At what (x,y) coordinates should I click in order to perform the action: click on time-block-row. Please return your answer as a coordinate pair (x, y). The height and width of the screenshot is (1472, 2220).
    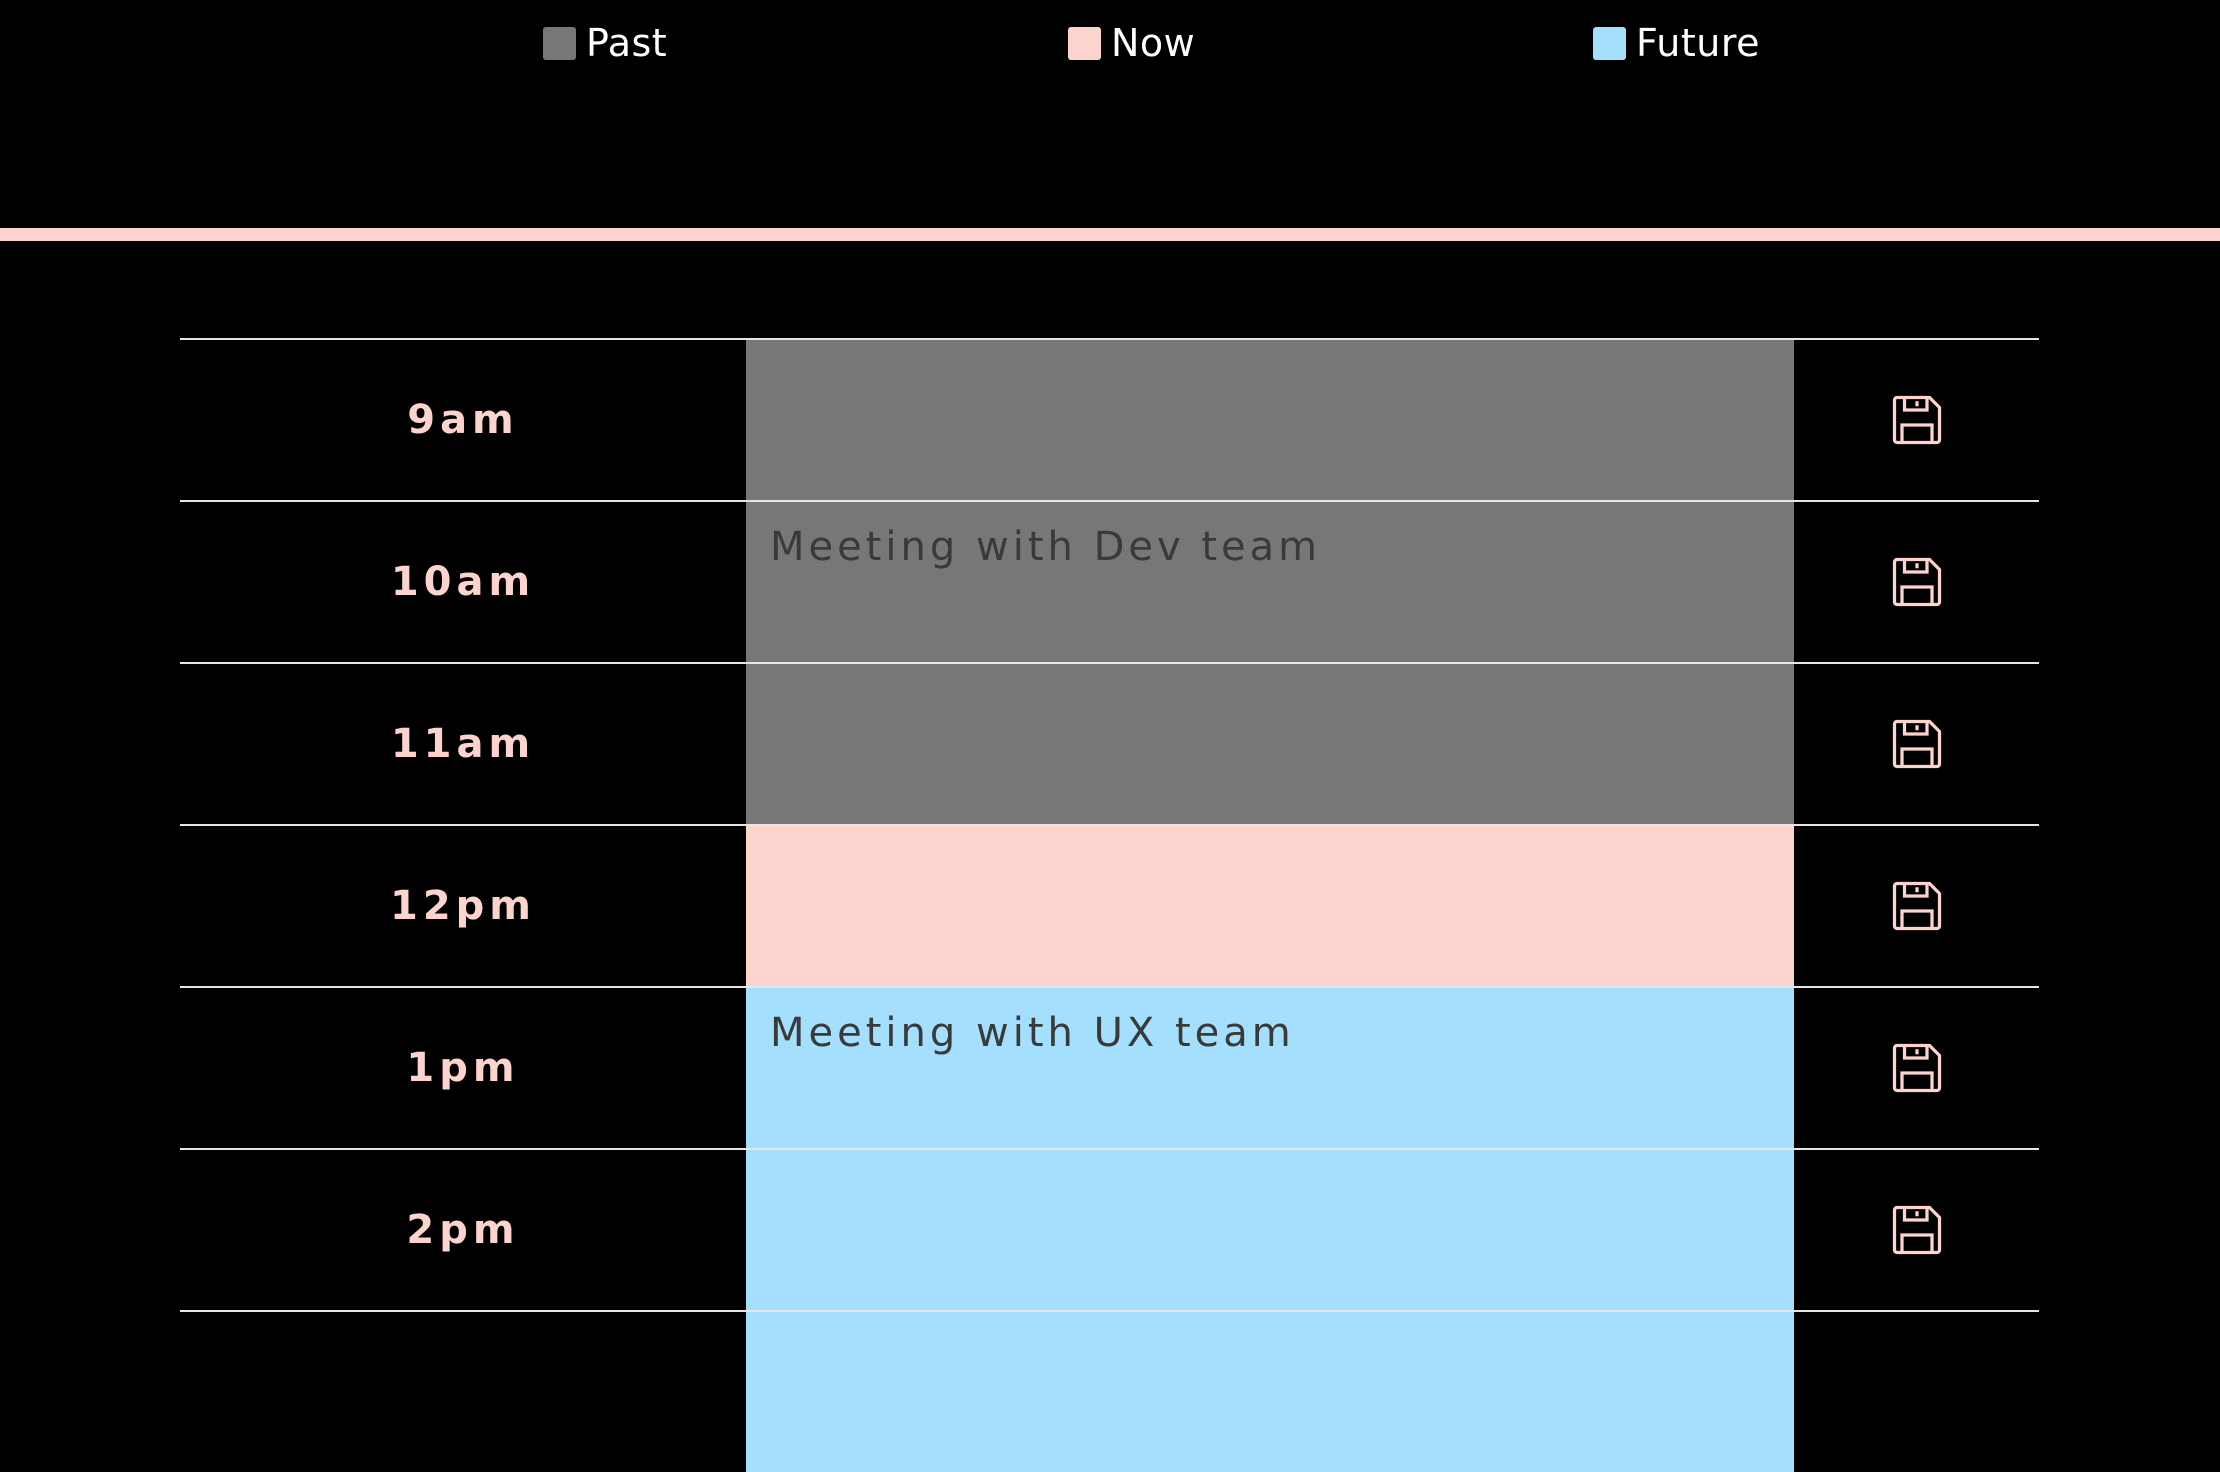
    Looking at the image, I should click on (1109, 1391).